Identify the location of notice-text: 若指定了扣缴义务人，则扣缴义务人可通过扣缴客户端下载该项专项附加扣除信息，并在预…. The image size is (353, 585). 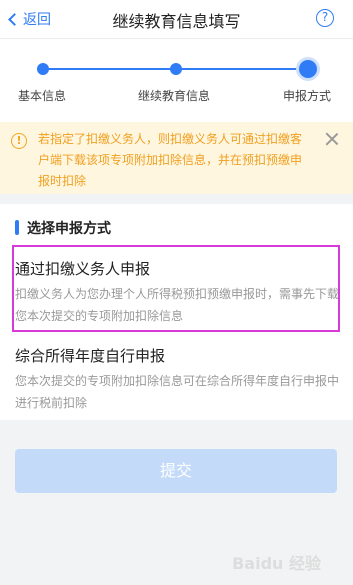
(170, 160).